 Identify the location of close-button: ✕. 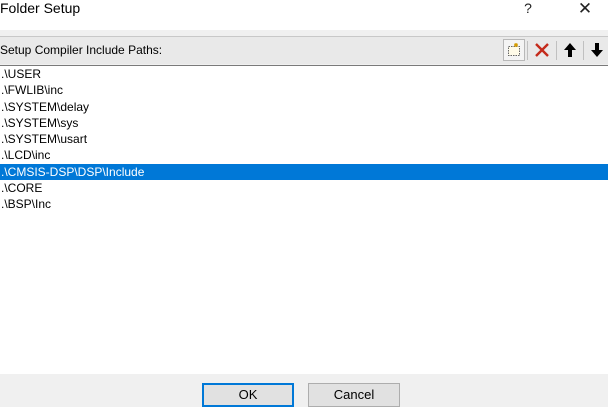
(585, 8).